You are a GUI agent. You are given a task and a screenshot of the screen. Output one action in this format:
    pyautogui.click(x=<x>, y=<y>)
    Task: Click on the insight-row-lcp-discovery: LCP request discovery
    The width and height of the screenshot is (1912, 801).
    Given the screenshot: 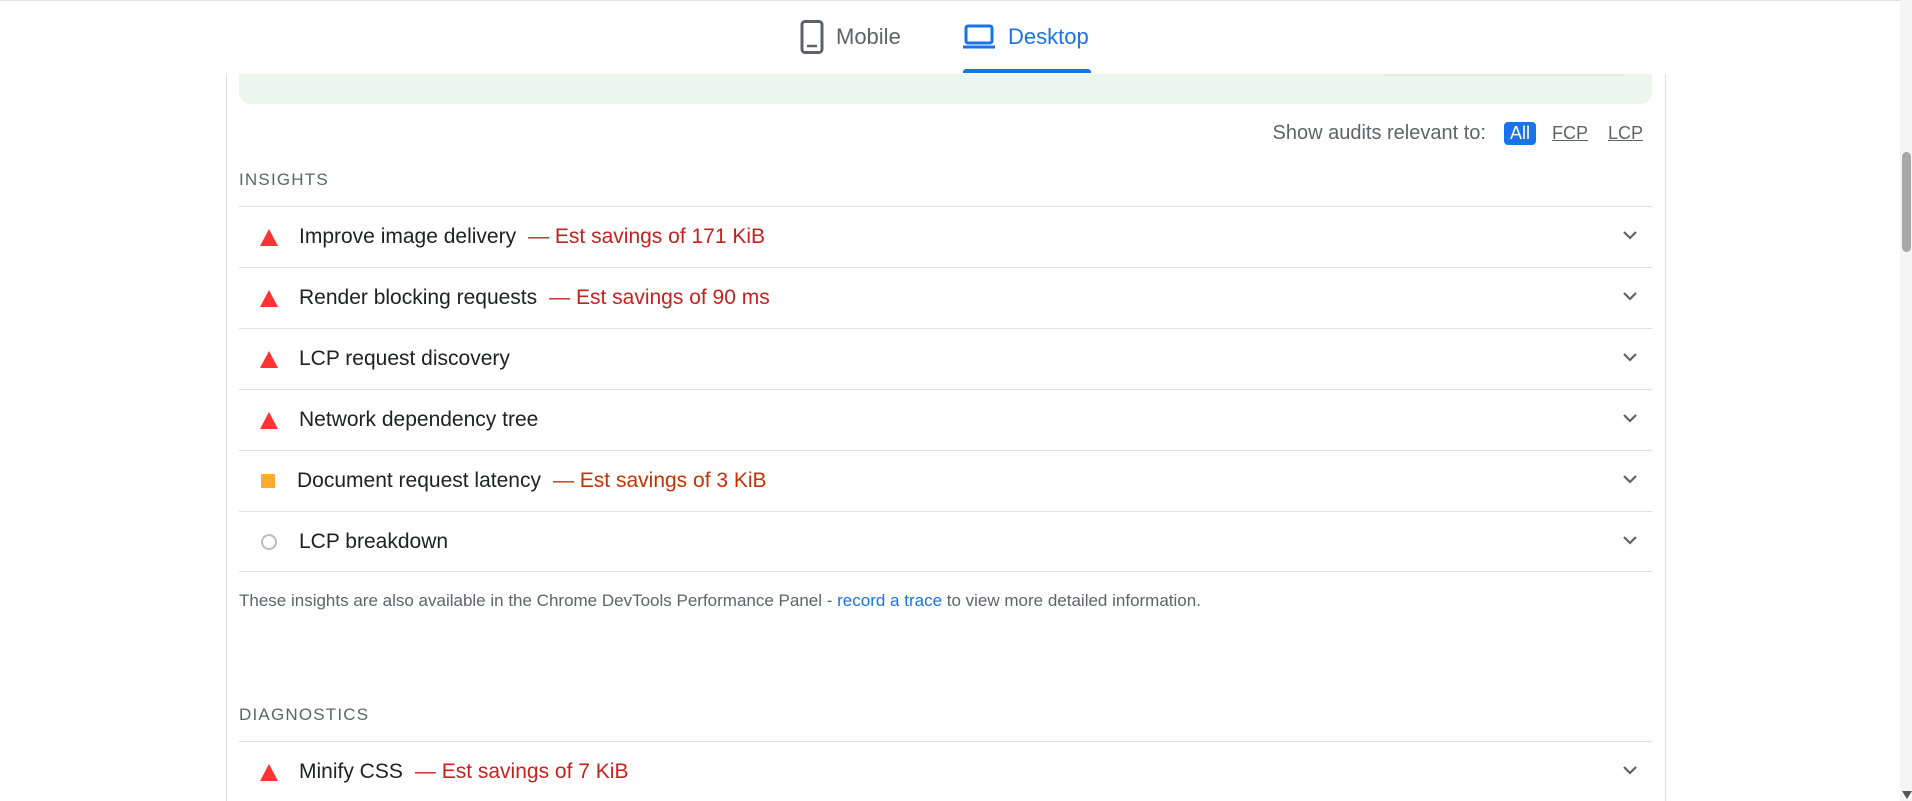 What is the action you would take?
    pyautogui.click(x=945, y=358)
    